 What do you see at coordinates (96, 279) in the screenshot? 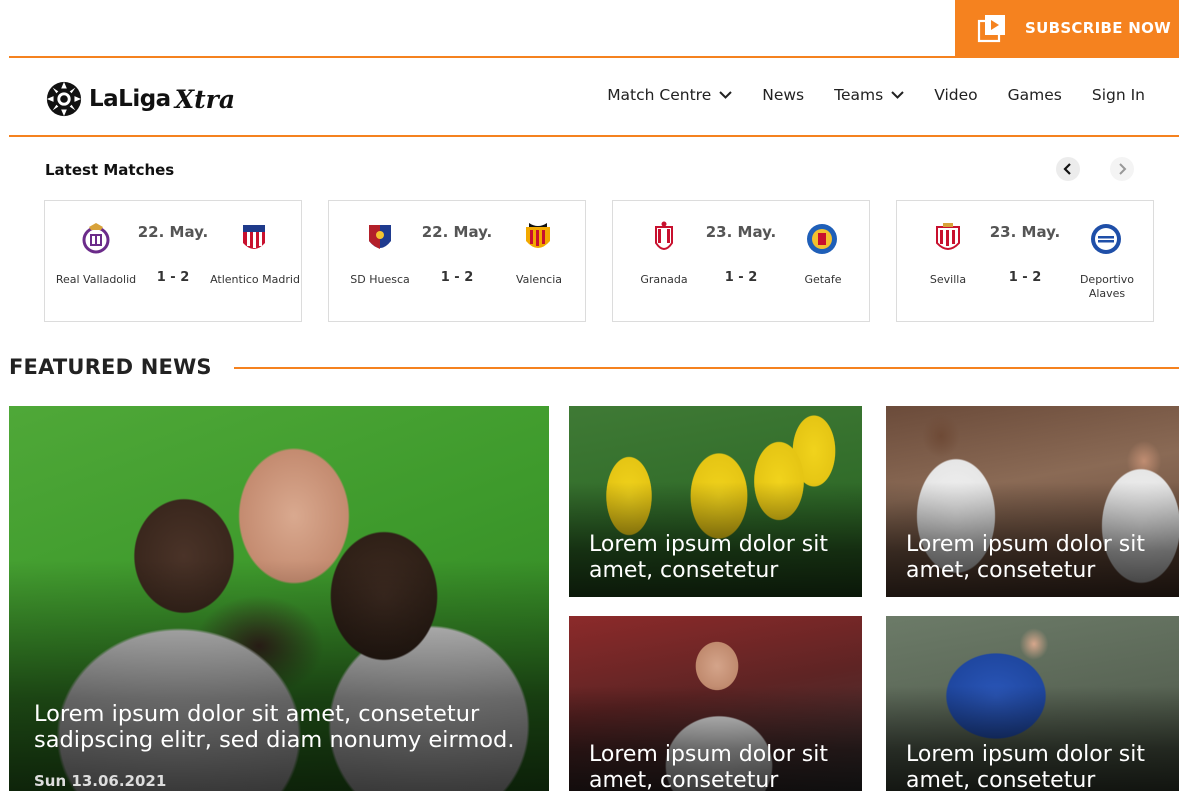
I see `home-team-name: Real Valladolid` at bounding box center [96, 279].